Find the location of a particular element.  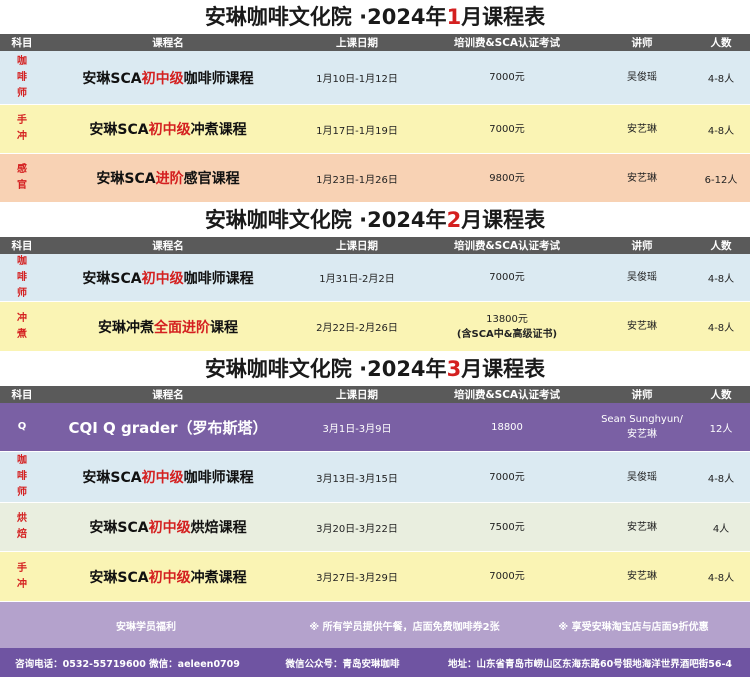

title-month: 2 is located at coordinates (454, 220).